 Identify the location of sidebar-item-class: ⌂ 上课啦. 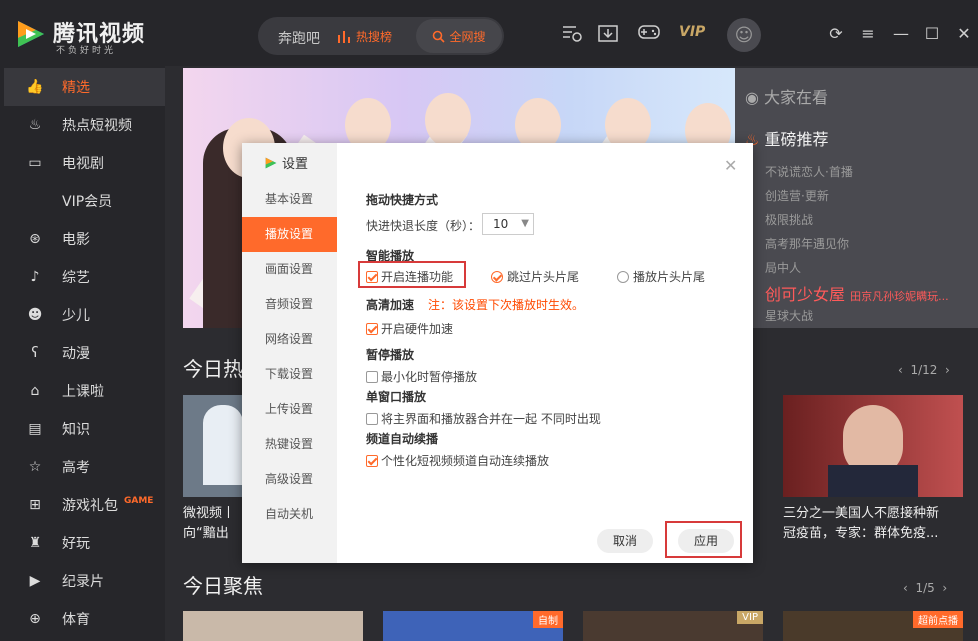
(84, 391).